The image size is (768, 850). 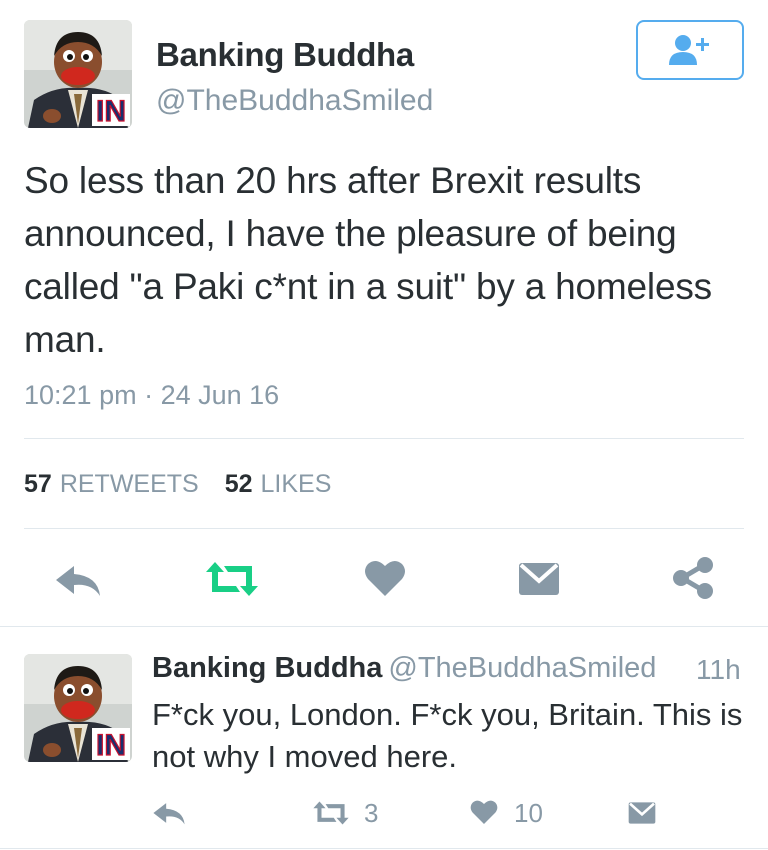 What do you see at coordinates (285, 55) in the screenshot?
I see `author-display-name: Banking Buddha` at bounding box center [285, 55].